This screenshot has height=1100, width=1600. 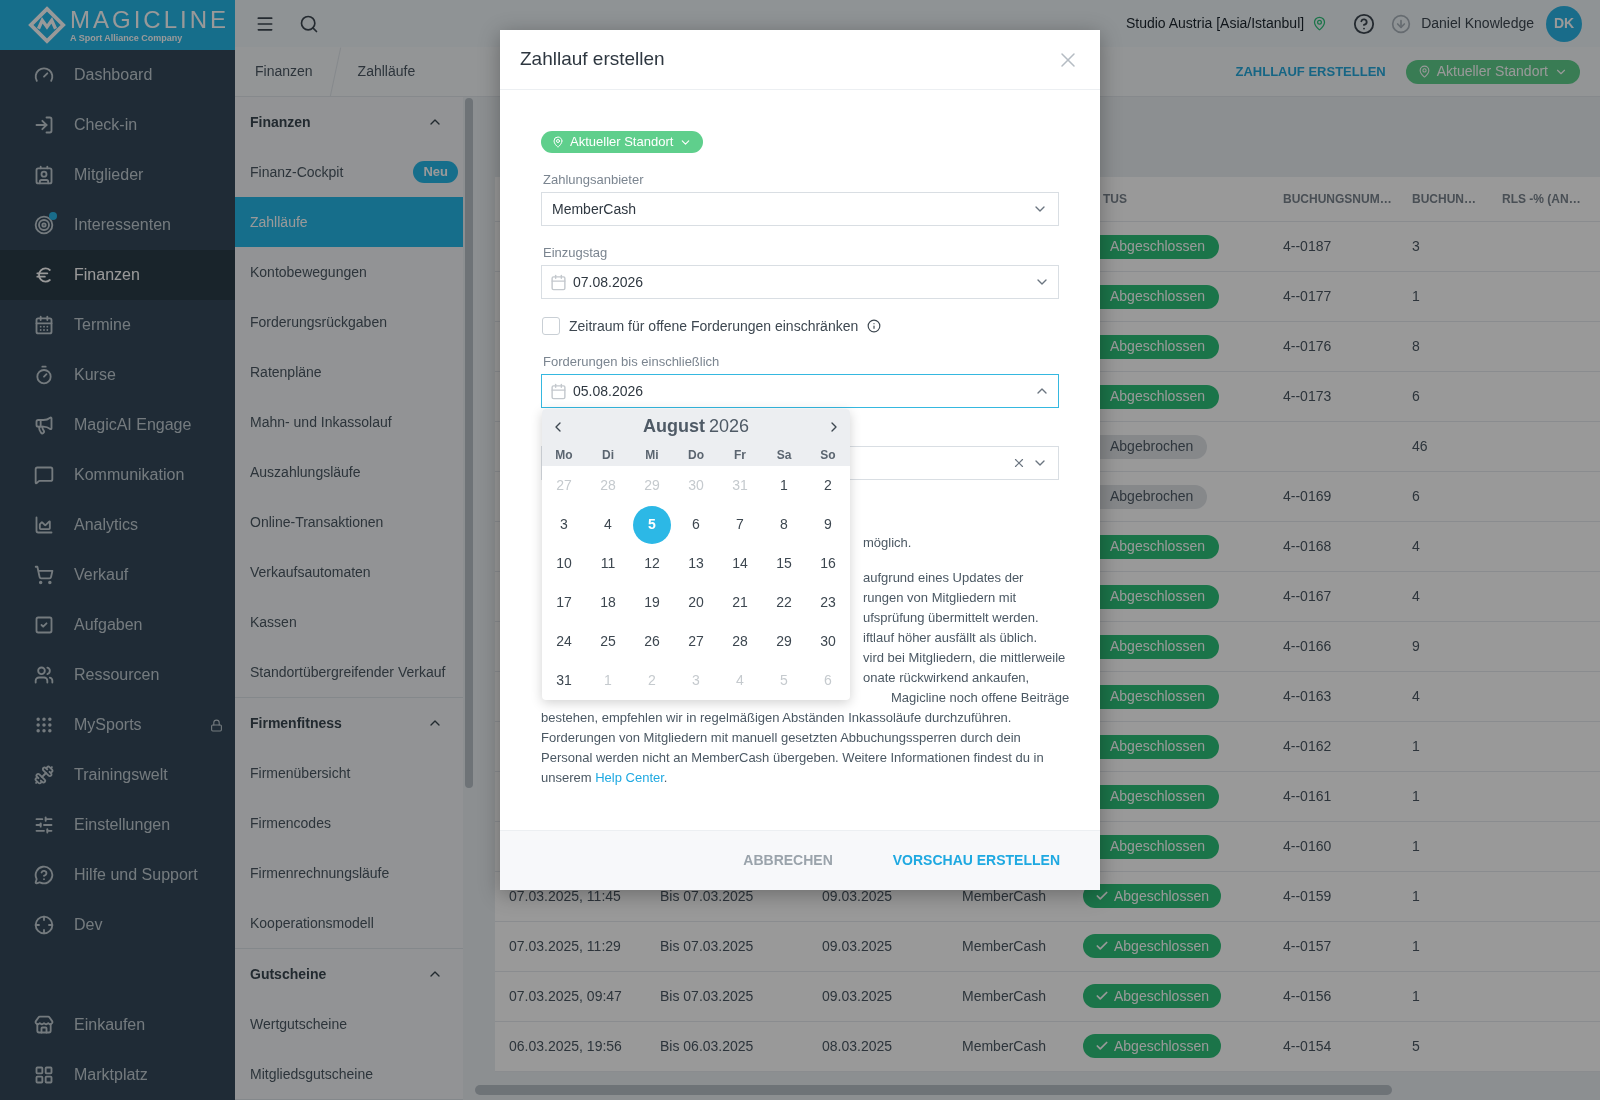 What do you see at coordinates (980, 698) in the screenshot?
I see `text-fragment: Magicline noch offene Beiträge` at bounding box center [980, 698].